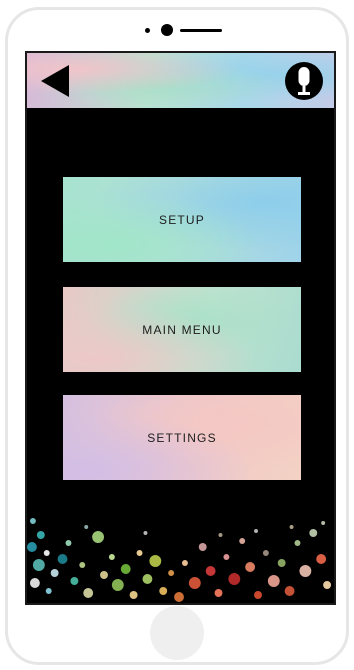 Image resolution: width=354 pixels, height=670 pixels. I want to click on settings-button: SETTINGS, so click(182, 437).